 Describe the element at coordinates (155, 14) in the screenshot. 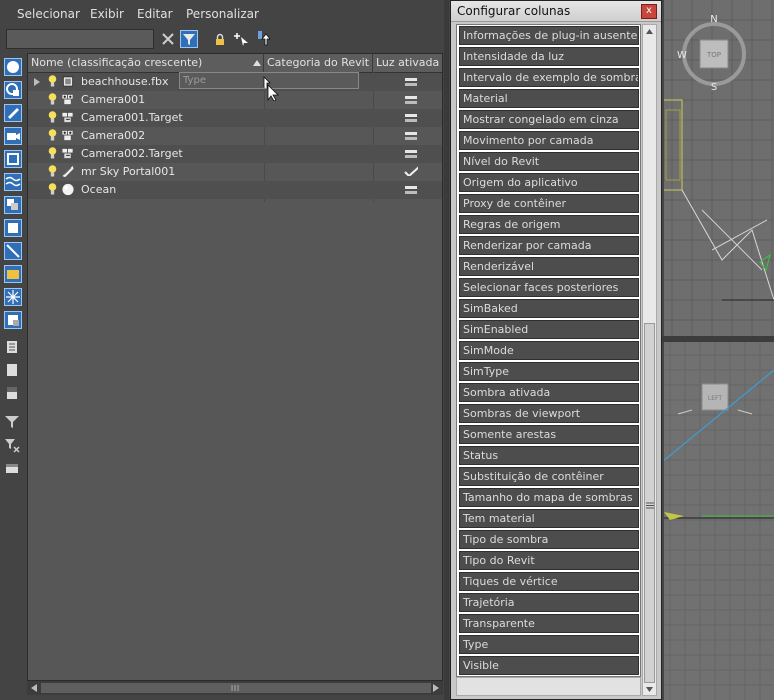

I see `menu-editar: Editar` at that location.